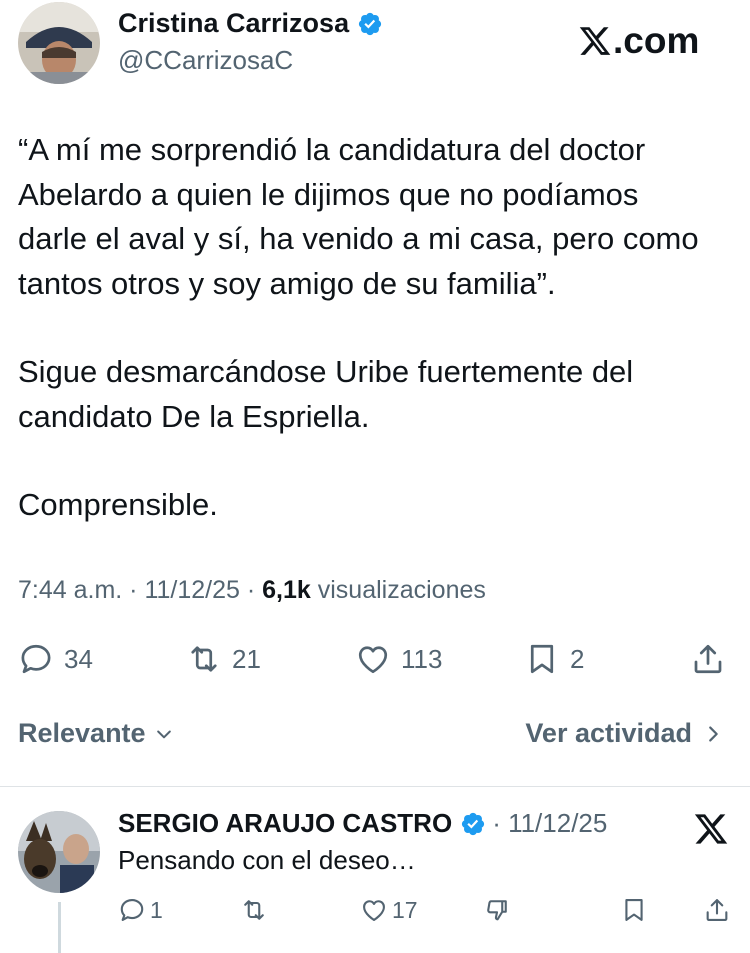 This screenshot has width=750, height=953. I want to click on reply-reply-button: 1, so click(140, 910).